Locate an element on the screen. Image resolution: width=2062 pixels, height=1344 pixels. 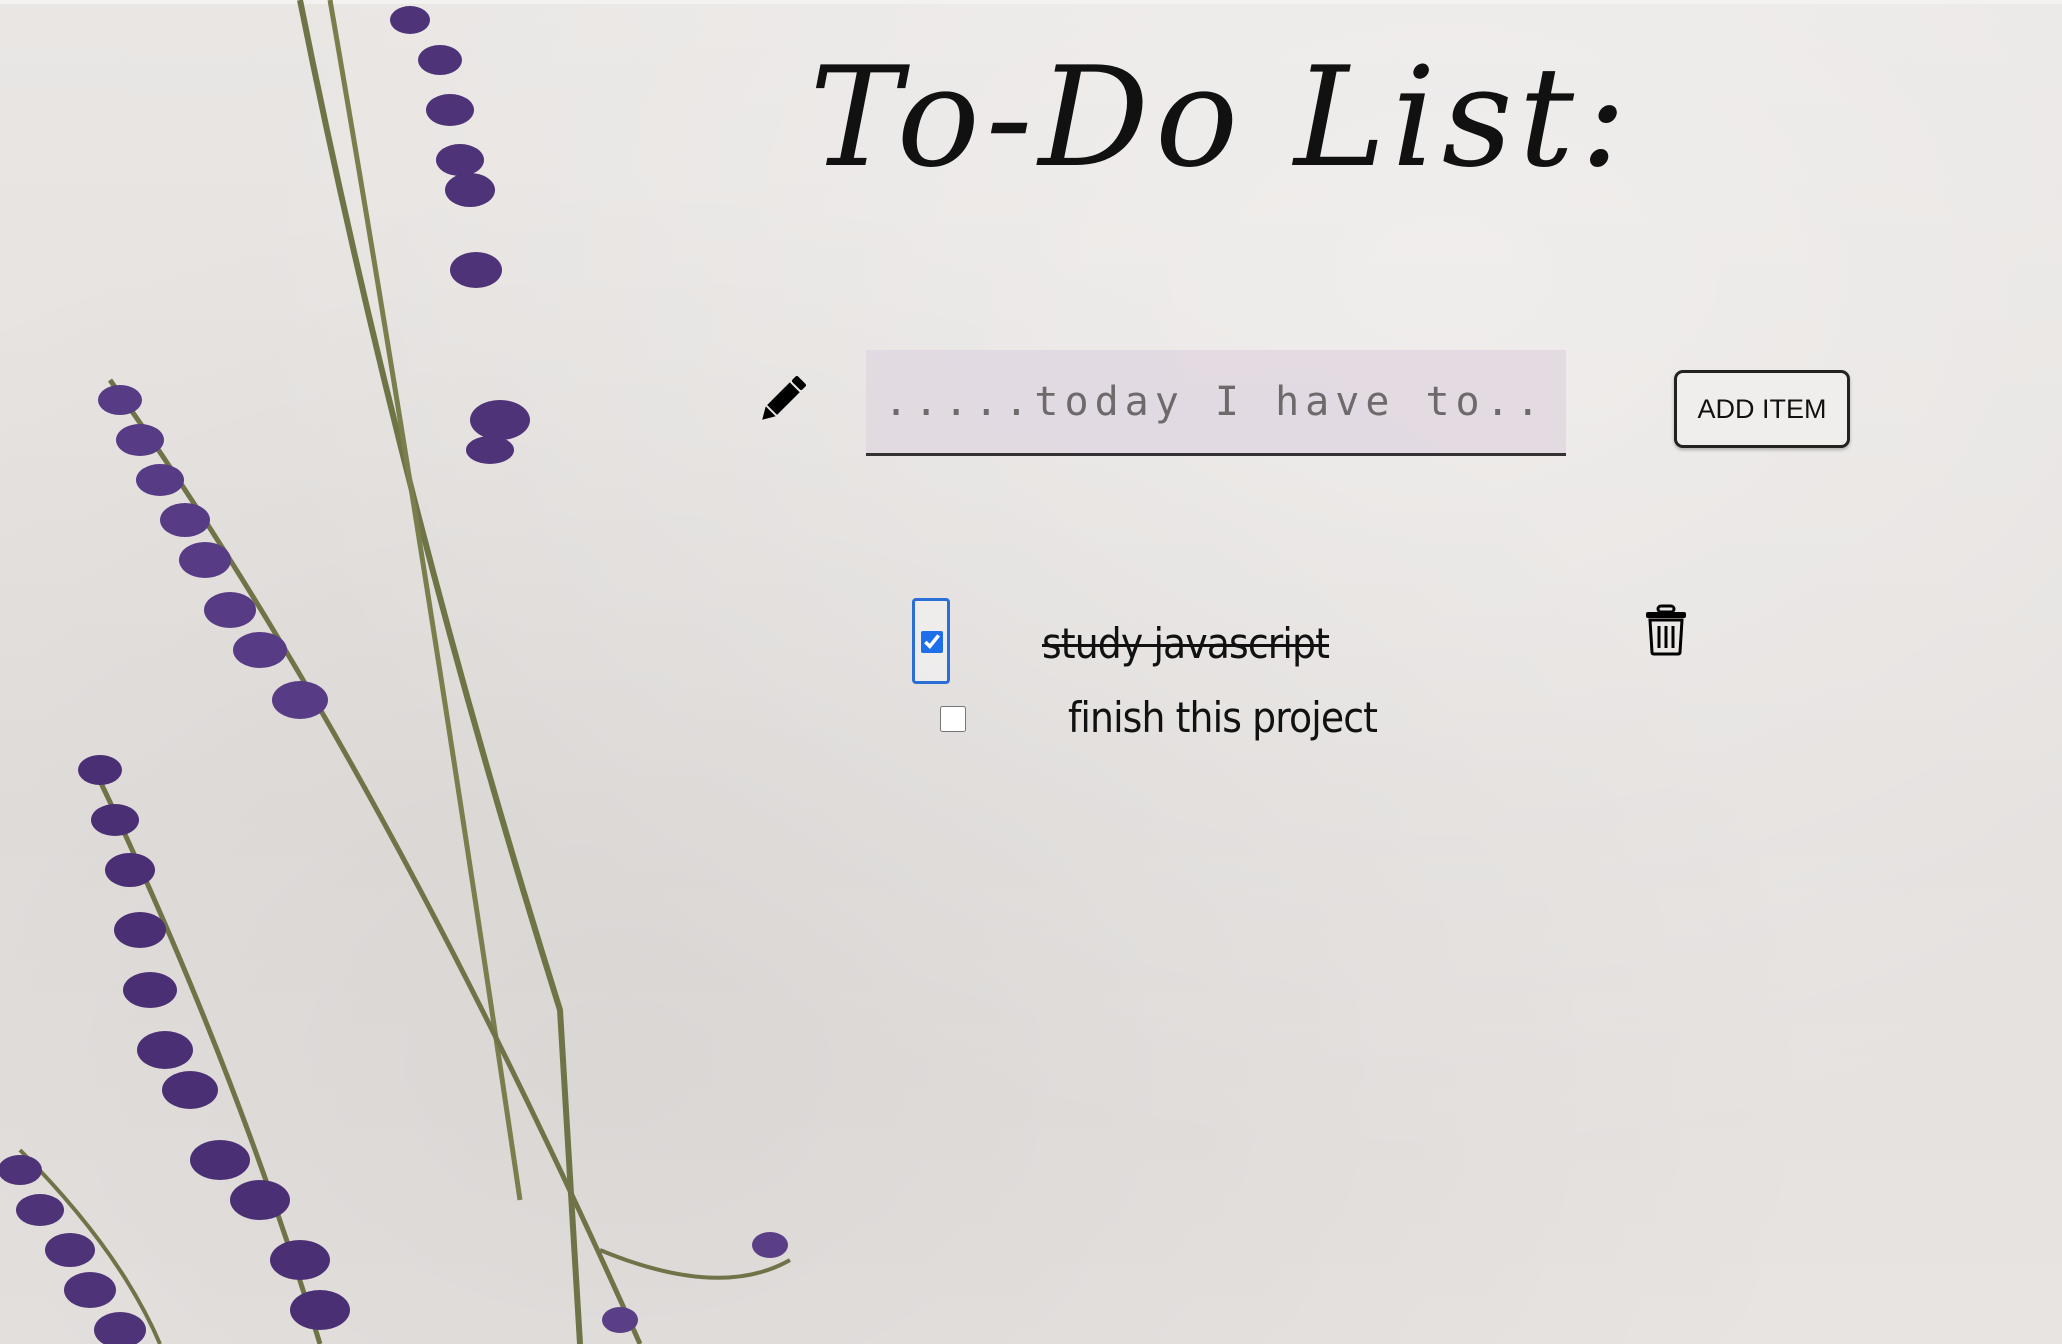
page-title: To-Do List: is located at coordinates (1221, 117).